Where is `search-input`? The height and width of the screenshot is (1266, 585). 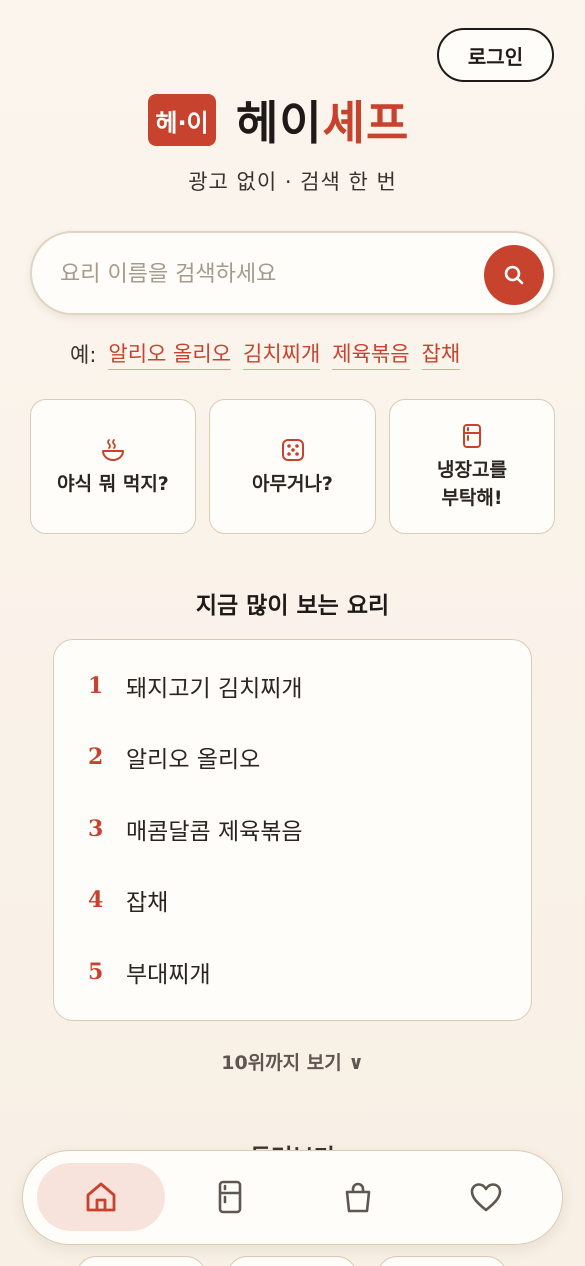
search-input is located at coordinates (265, 274).